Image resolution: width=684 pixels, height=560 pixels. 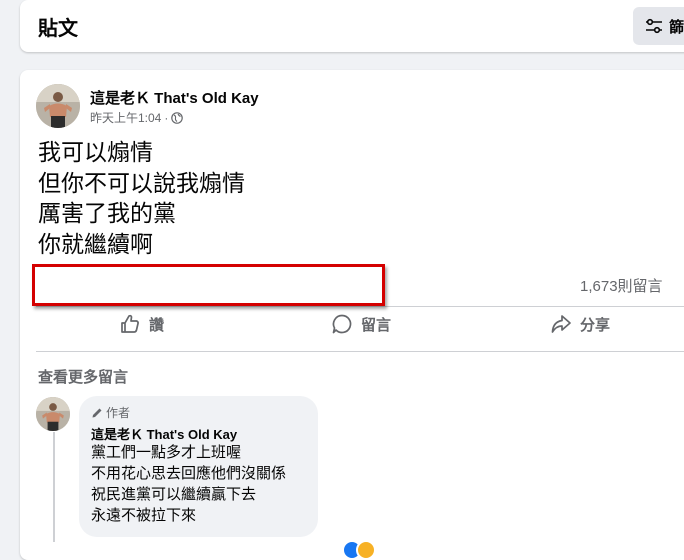 I want to click on filter-label: 篩選, so click(x=676, y=27).